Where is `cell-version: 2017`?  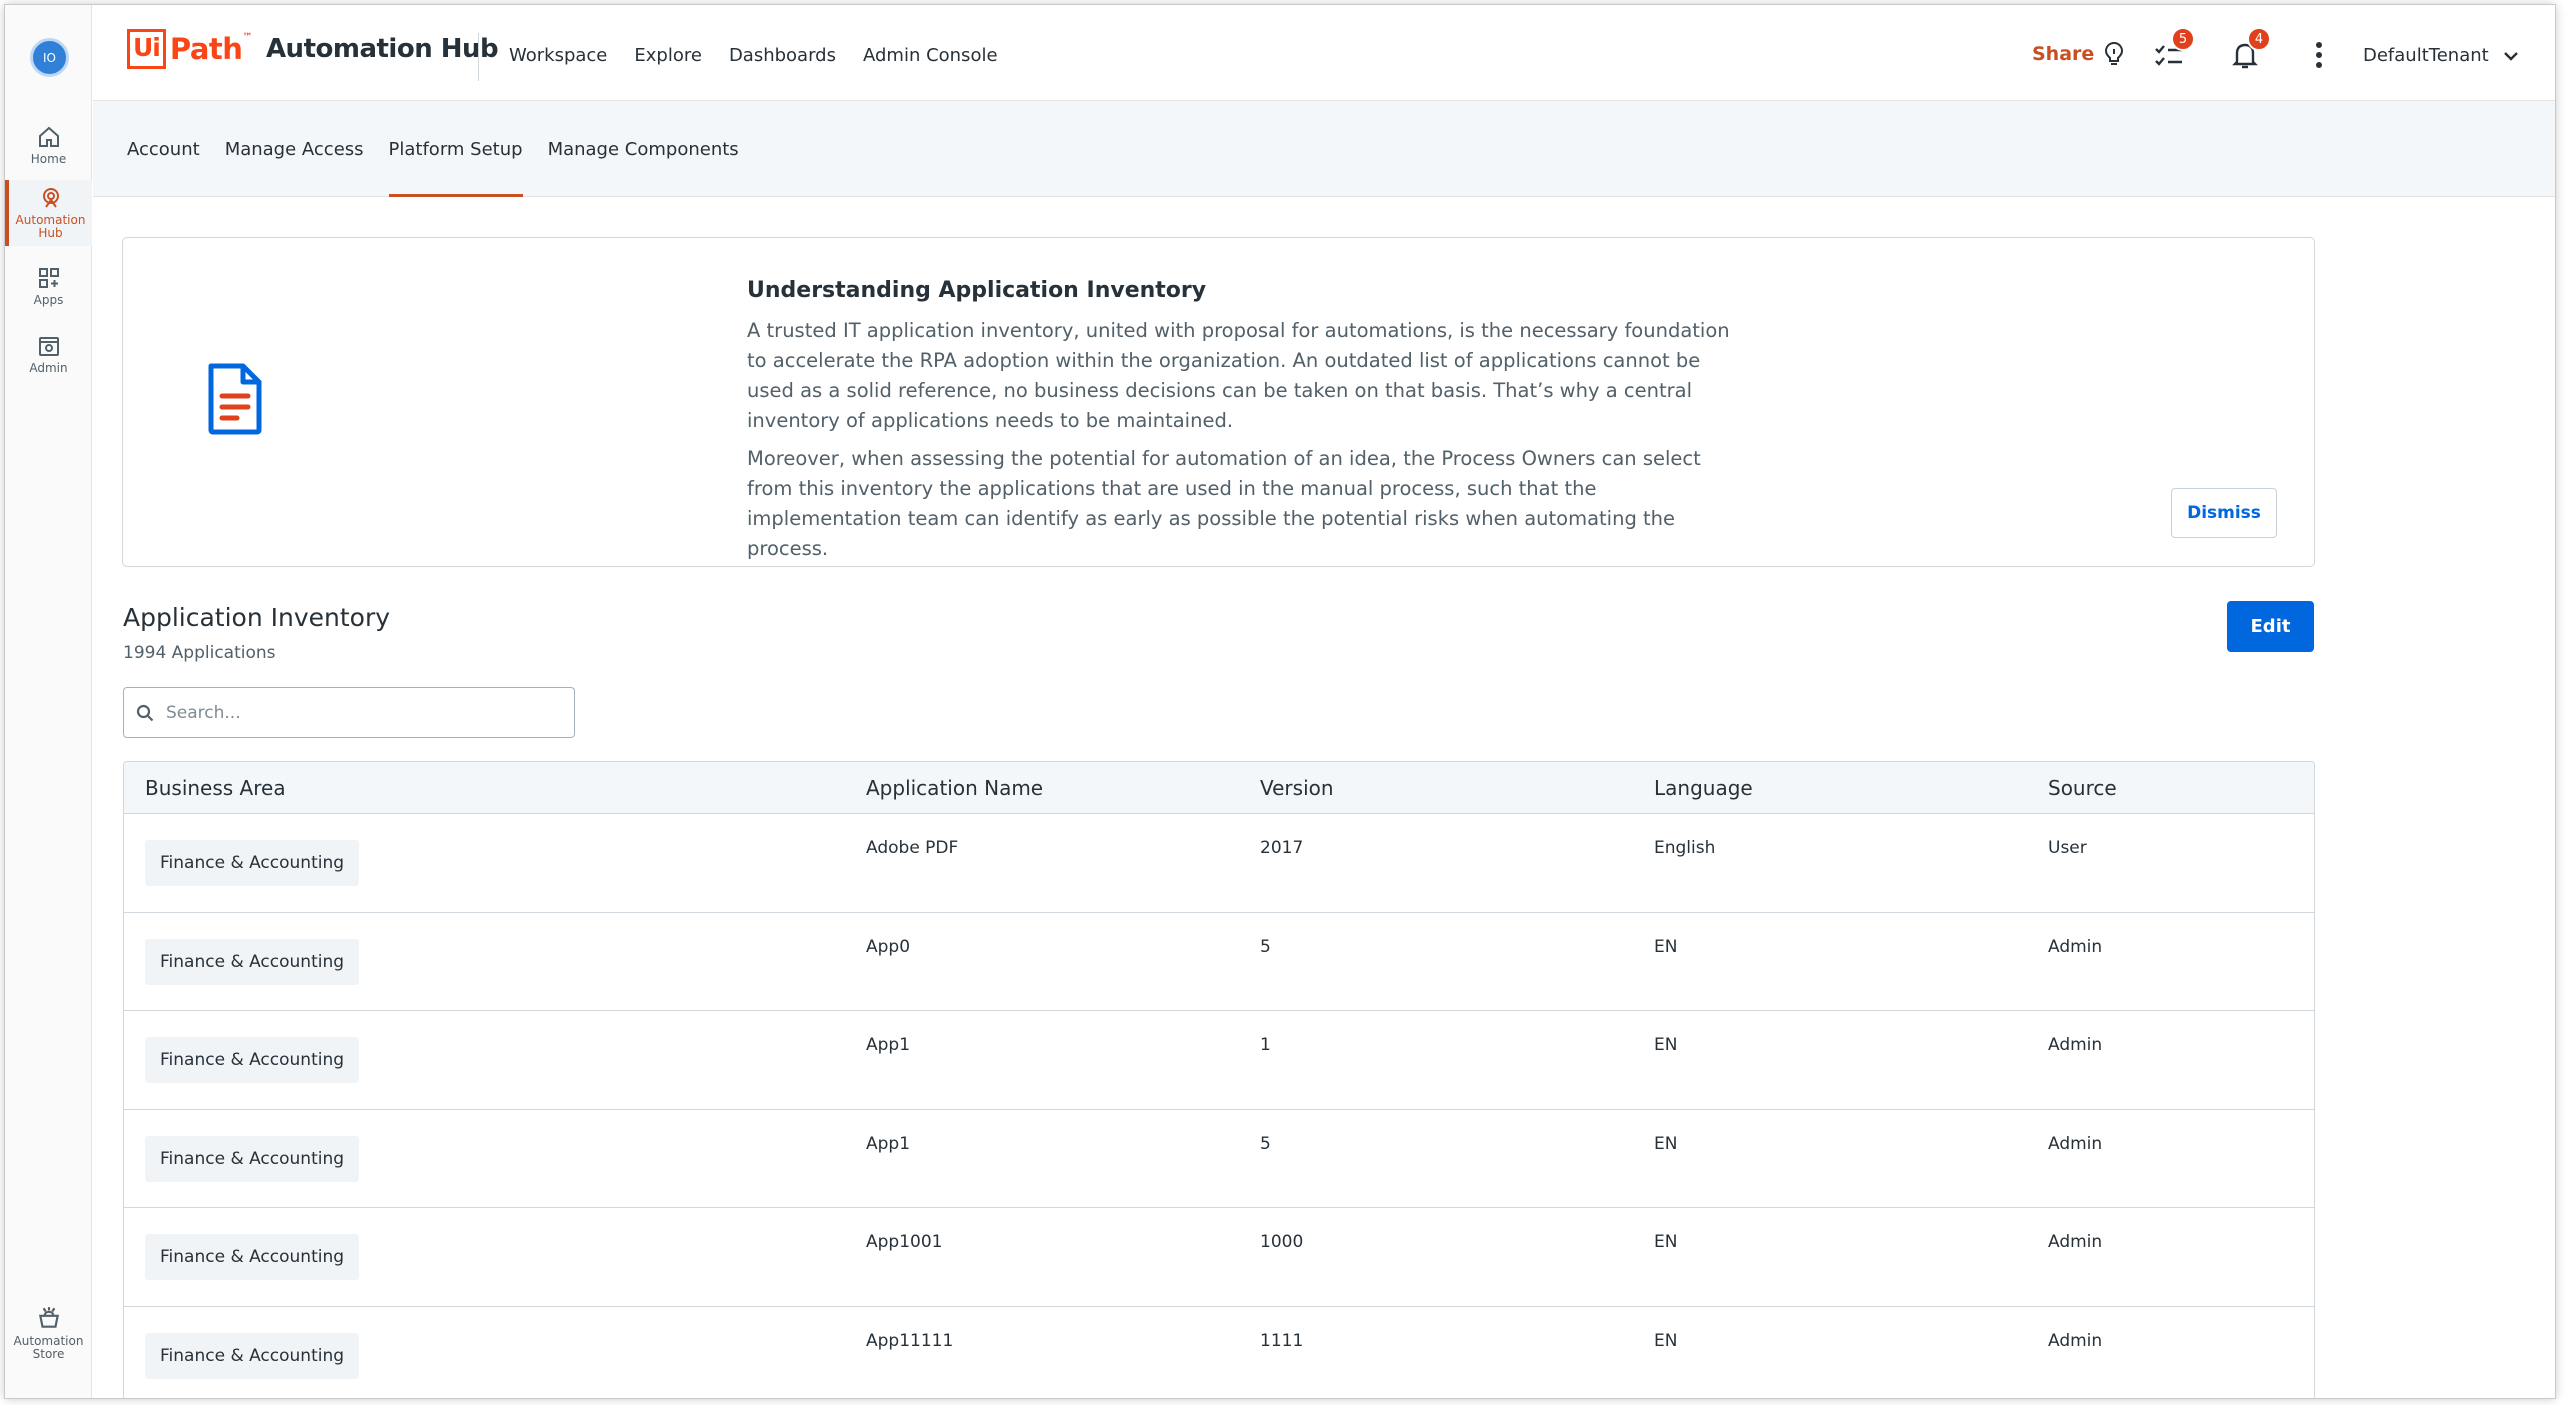 cell-version: 2017 is located at coordinates (1282, 848).